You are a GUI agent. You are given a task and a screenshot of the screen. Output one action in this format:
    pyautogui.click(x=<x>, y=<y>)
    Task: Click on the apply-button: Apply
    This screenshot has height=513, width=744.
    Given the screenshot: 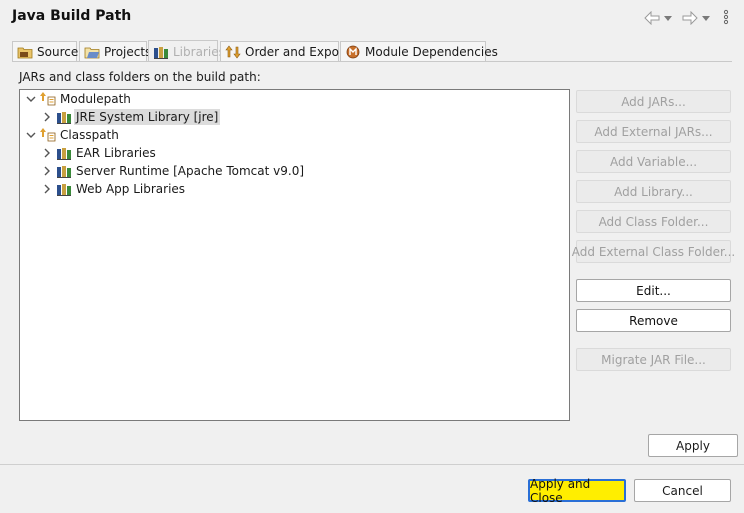 What is the action you would take?
    pyautogui.click(x=693, y=445)
    